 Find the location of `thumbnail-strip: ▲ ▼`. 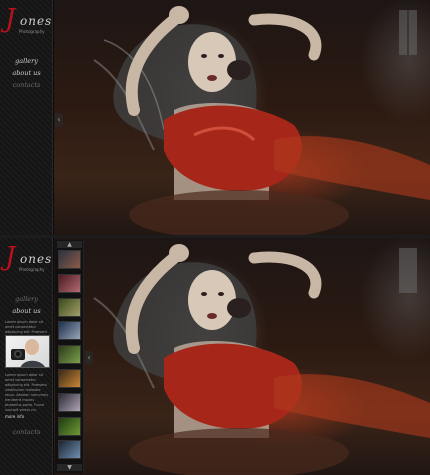

thumbnail-strip: ▲ ▼ is located at coordinates (69, 356).